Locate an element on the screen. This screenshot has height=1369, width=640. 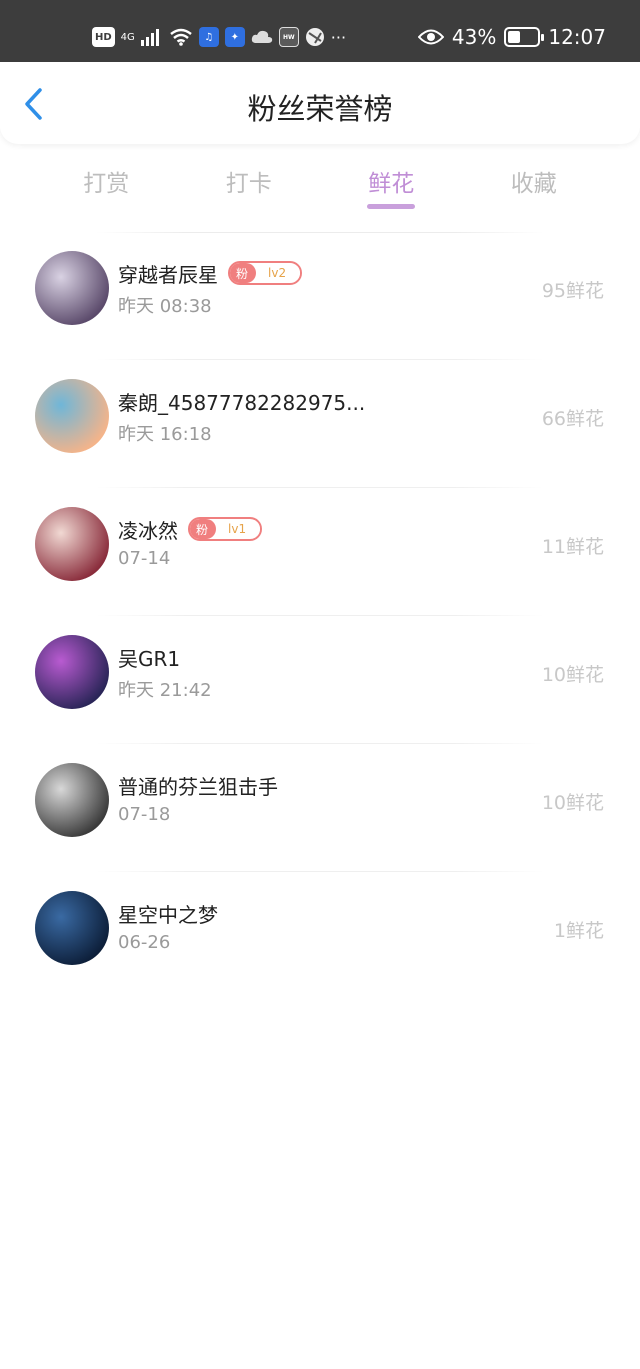
tab-flowers: 鲜花 is located at coordinates (391, 190).